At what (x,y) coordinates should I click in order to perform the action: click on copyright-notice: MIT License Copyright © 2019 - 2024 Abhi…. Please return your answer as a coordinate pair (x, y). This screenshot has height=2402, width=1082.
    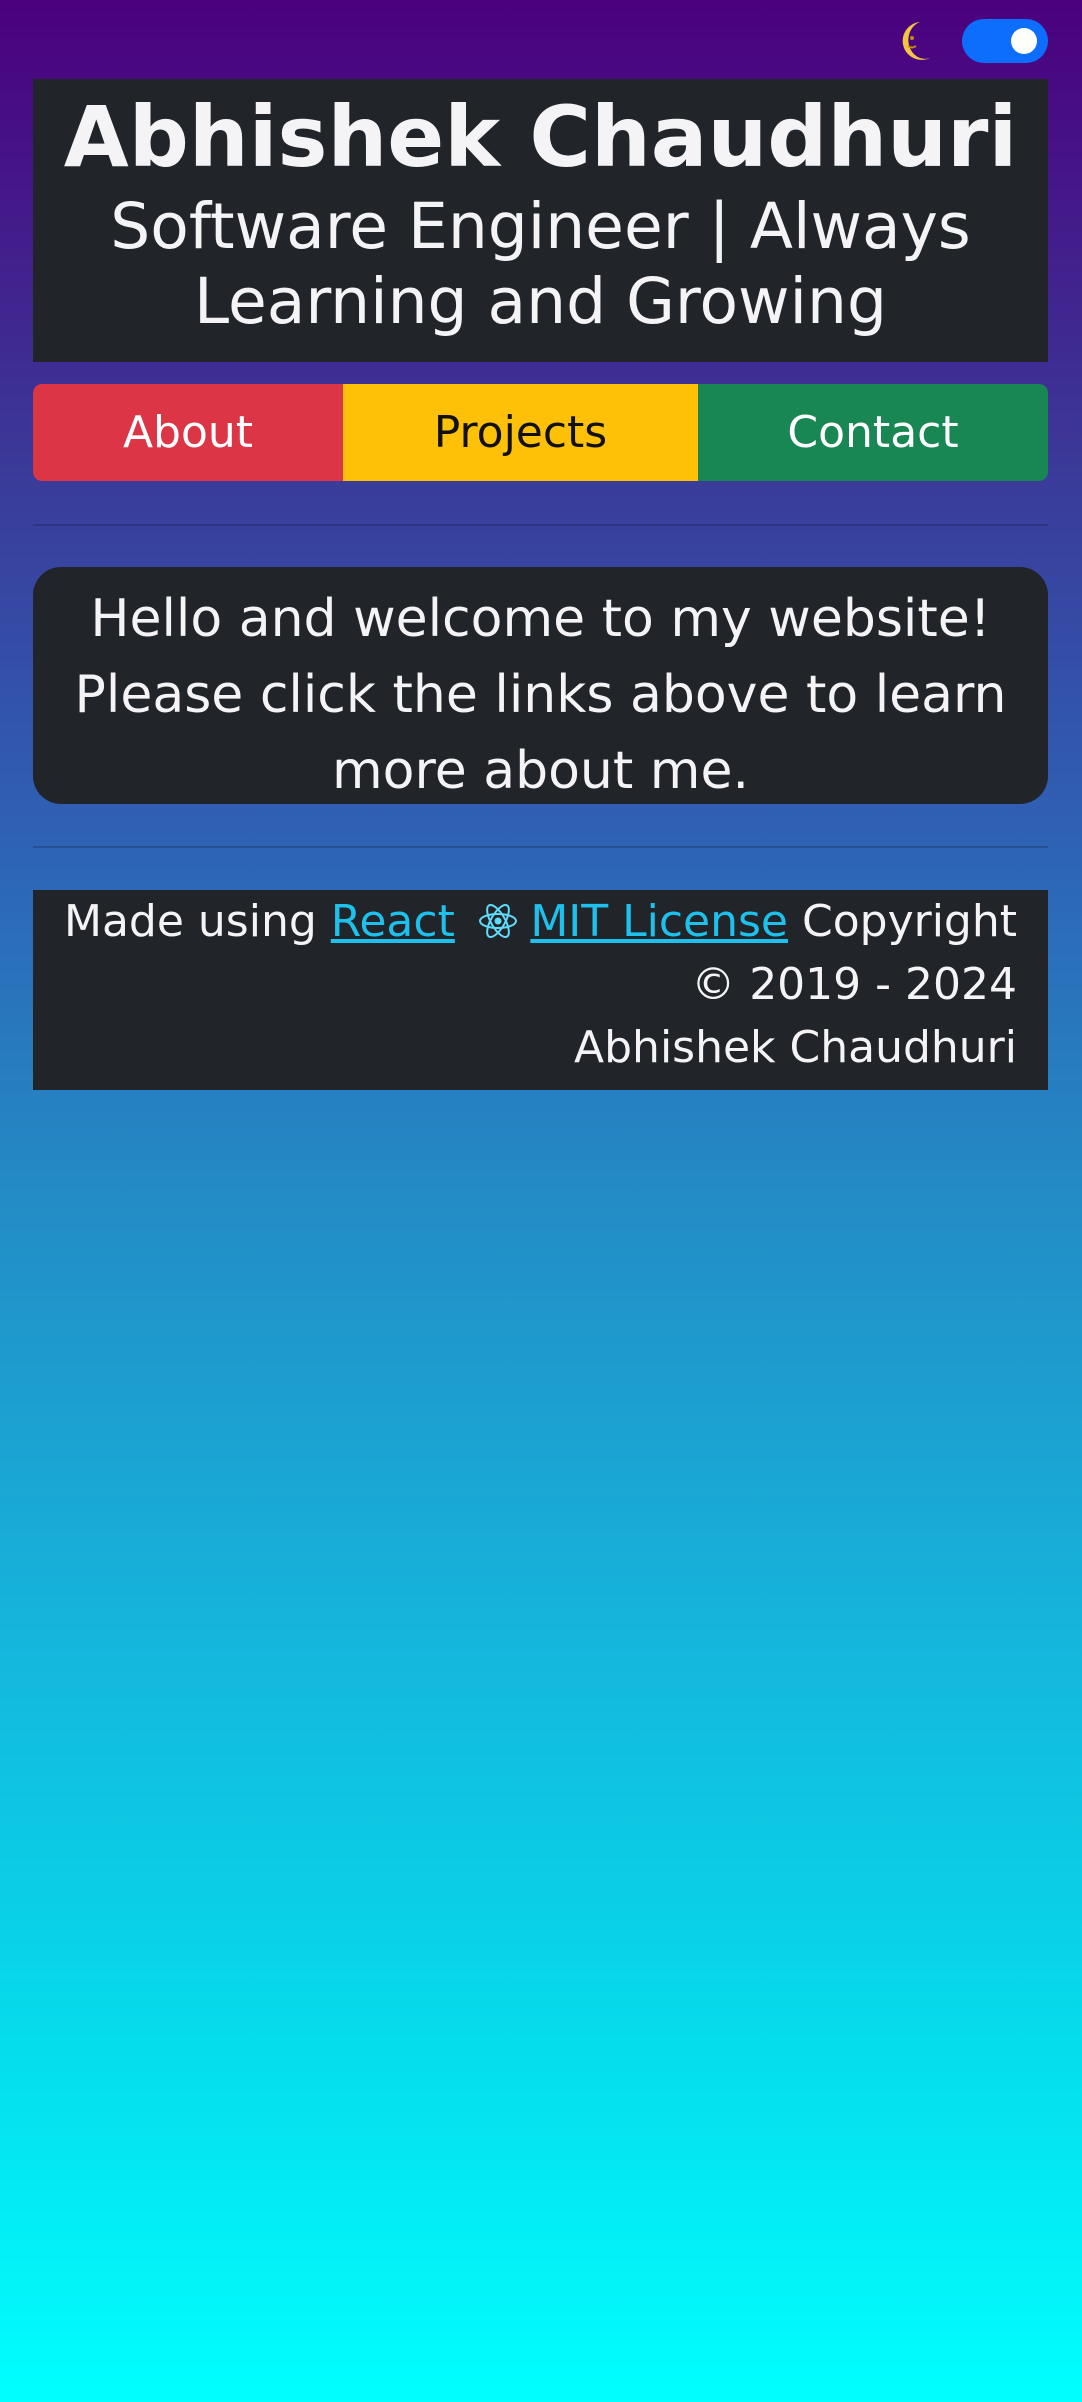
    Looking at the image, I should click on (767, 984).